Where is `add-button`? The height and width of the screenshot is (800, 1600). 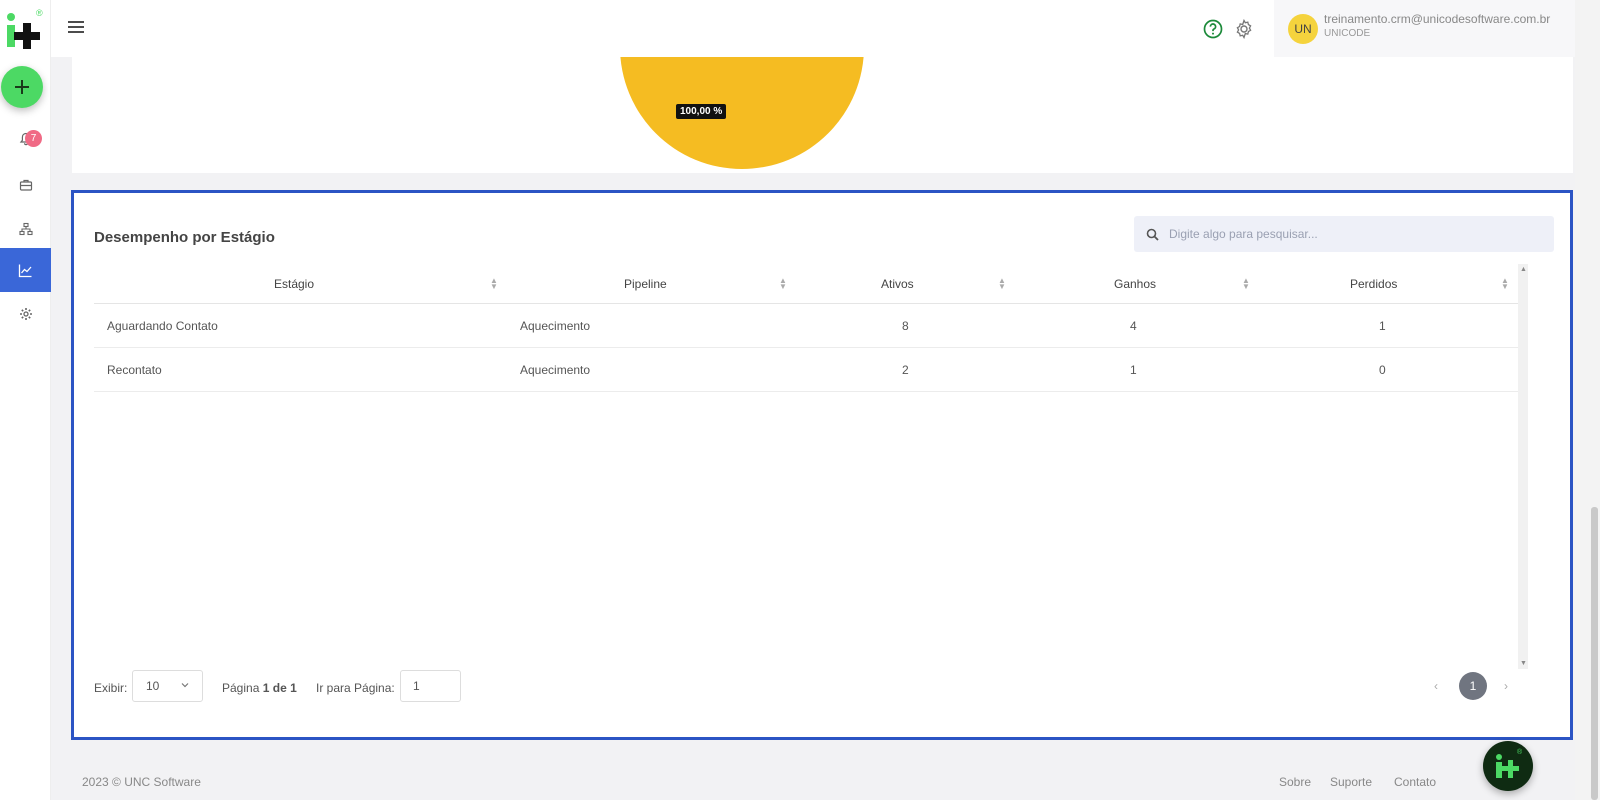
add-button is located at coordinates (22, 87).